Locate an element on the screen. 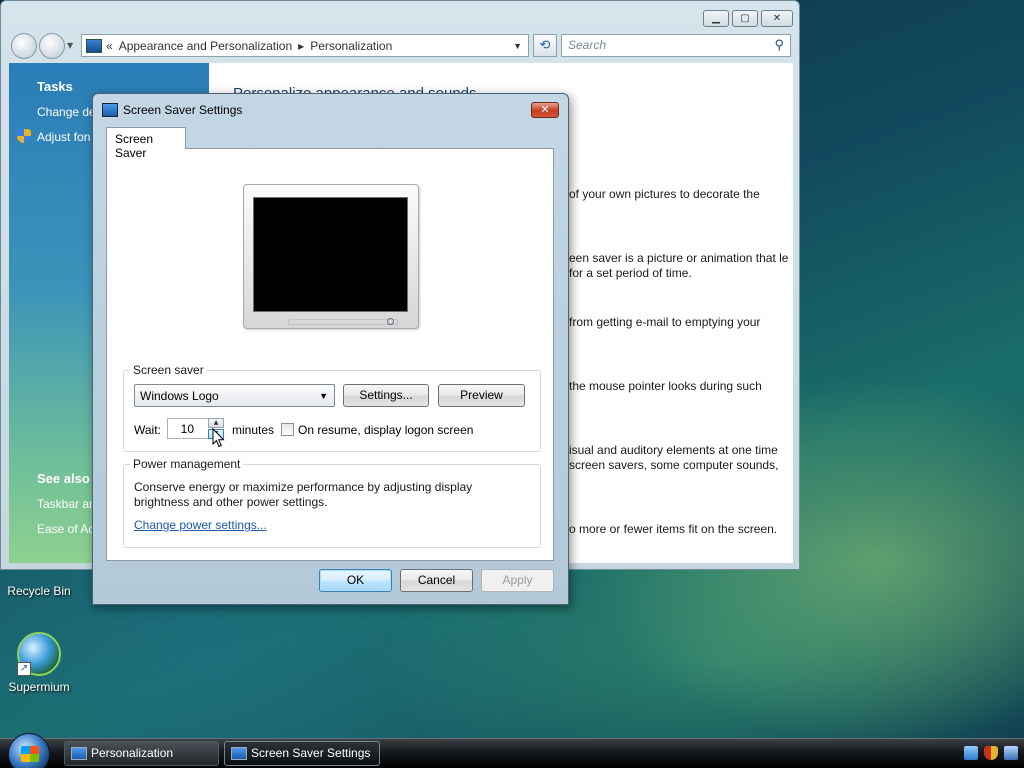 The width and height of the screenshot is (1024, 768). sidebar-task-link: Change de is located at coordinates (66, 112).